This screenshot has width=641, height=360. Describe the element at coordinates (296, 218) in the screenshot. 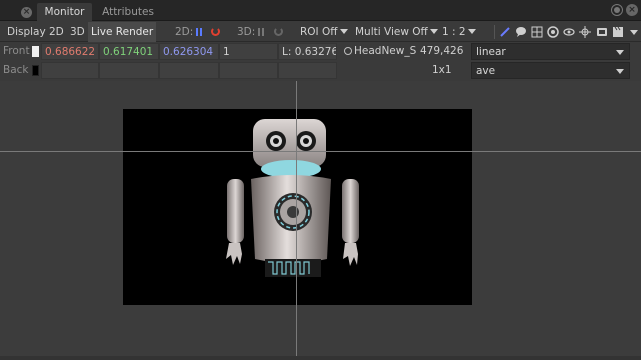

I see `crosshair-vertical` at that location.